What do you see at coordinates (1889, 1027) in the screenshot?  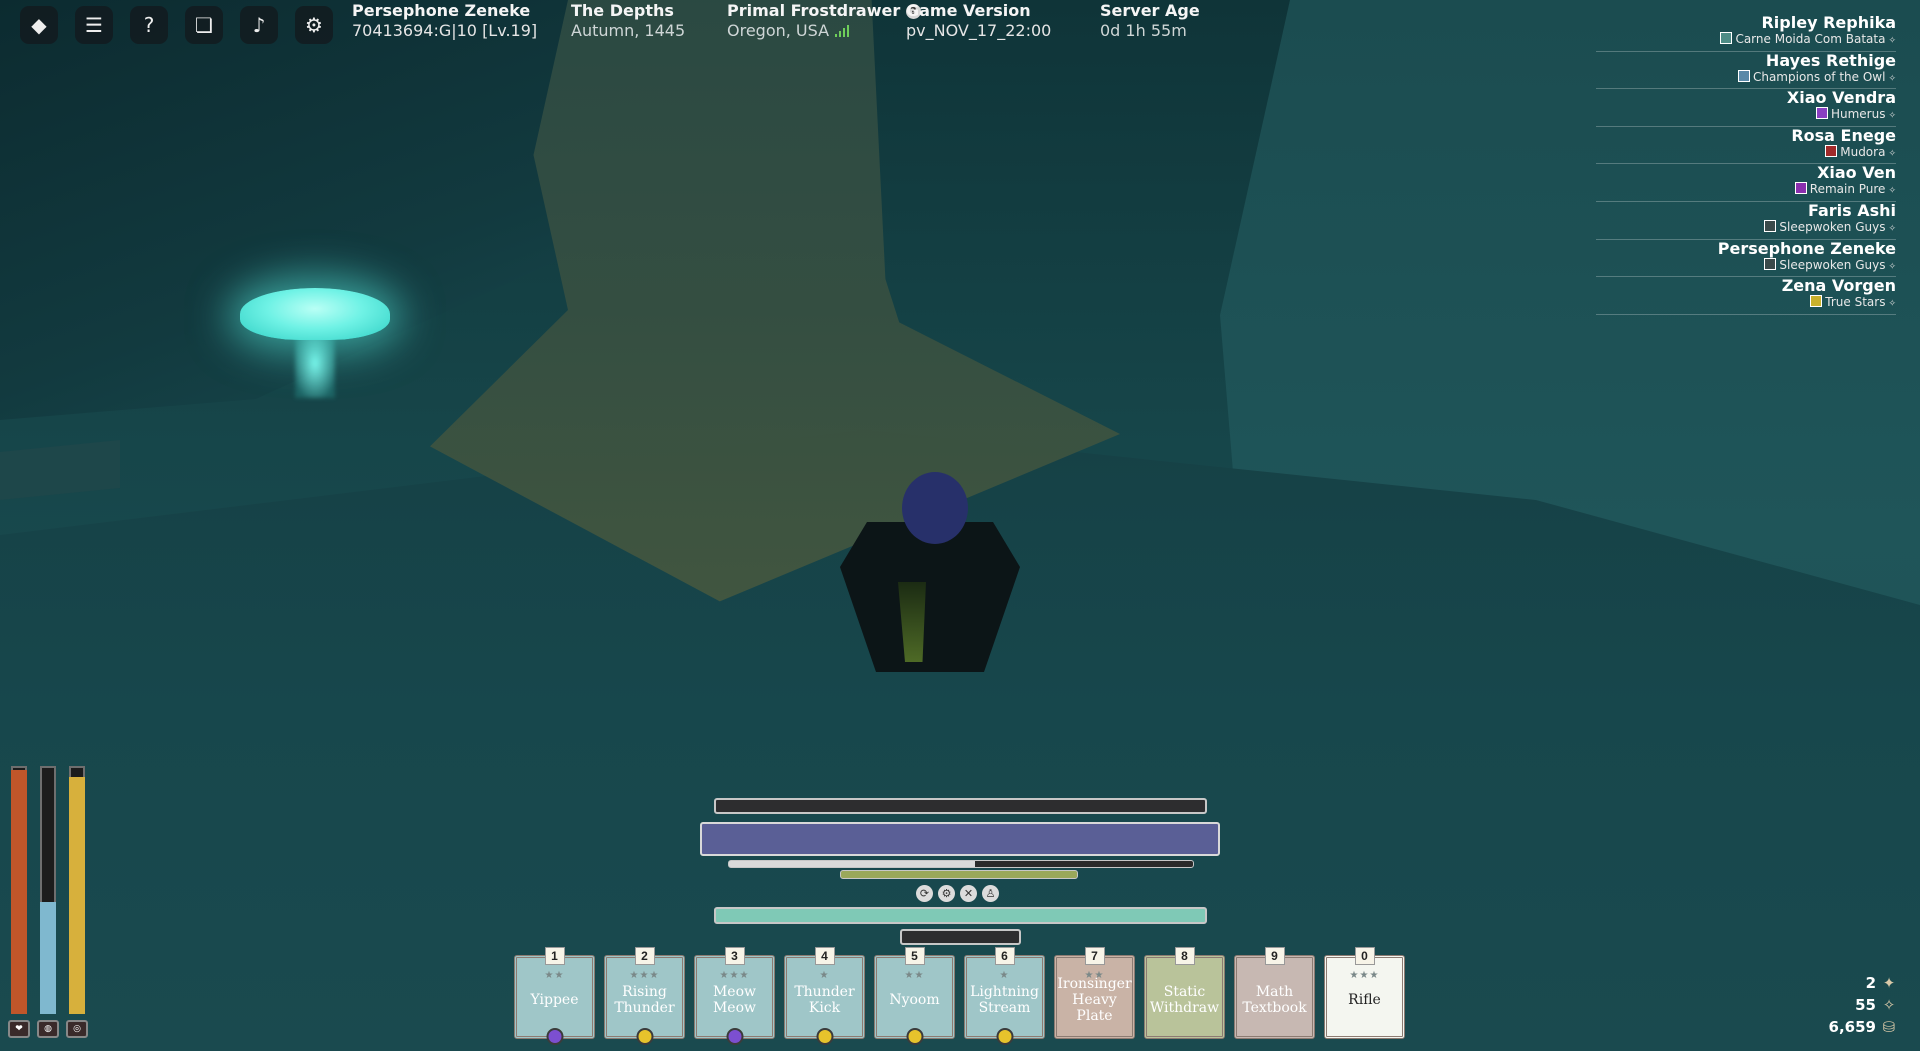 I see `coin-icon: ⛁` at bounding box center [1889, 1027].